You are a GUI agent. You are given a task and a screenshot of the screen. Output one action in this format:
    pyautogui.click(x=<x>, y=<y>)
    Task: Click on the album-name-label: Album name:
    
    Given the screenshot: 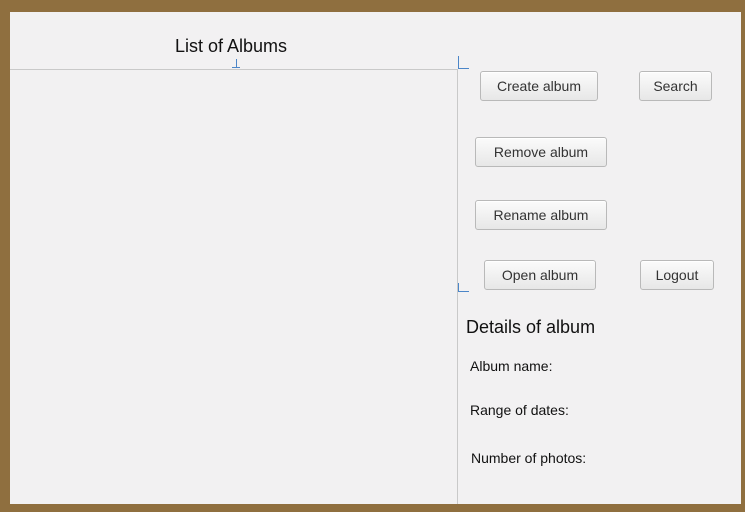 What is the action you would take?
    pyautogui.click(x=511, y=366)
    